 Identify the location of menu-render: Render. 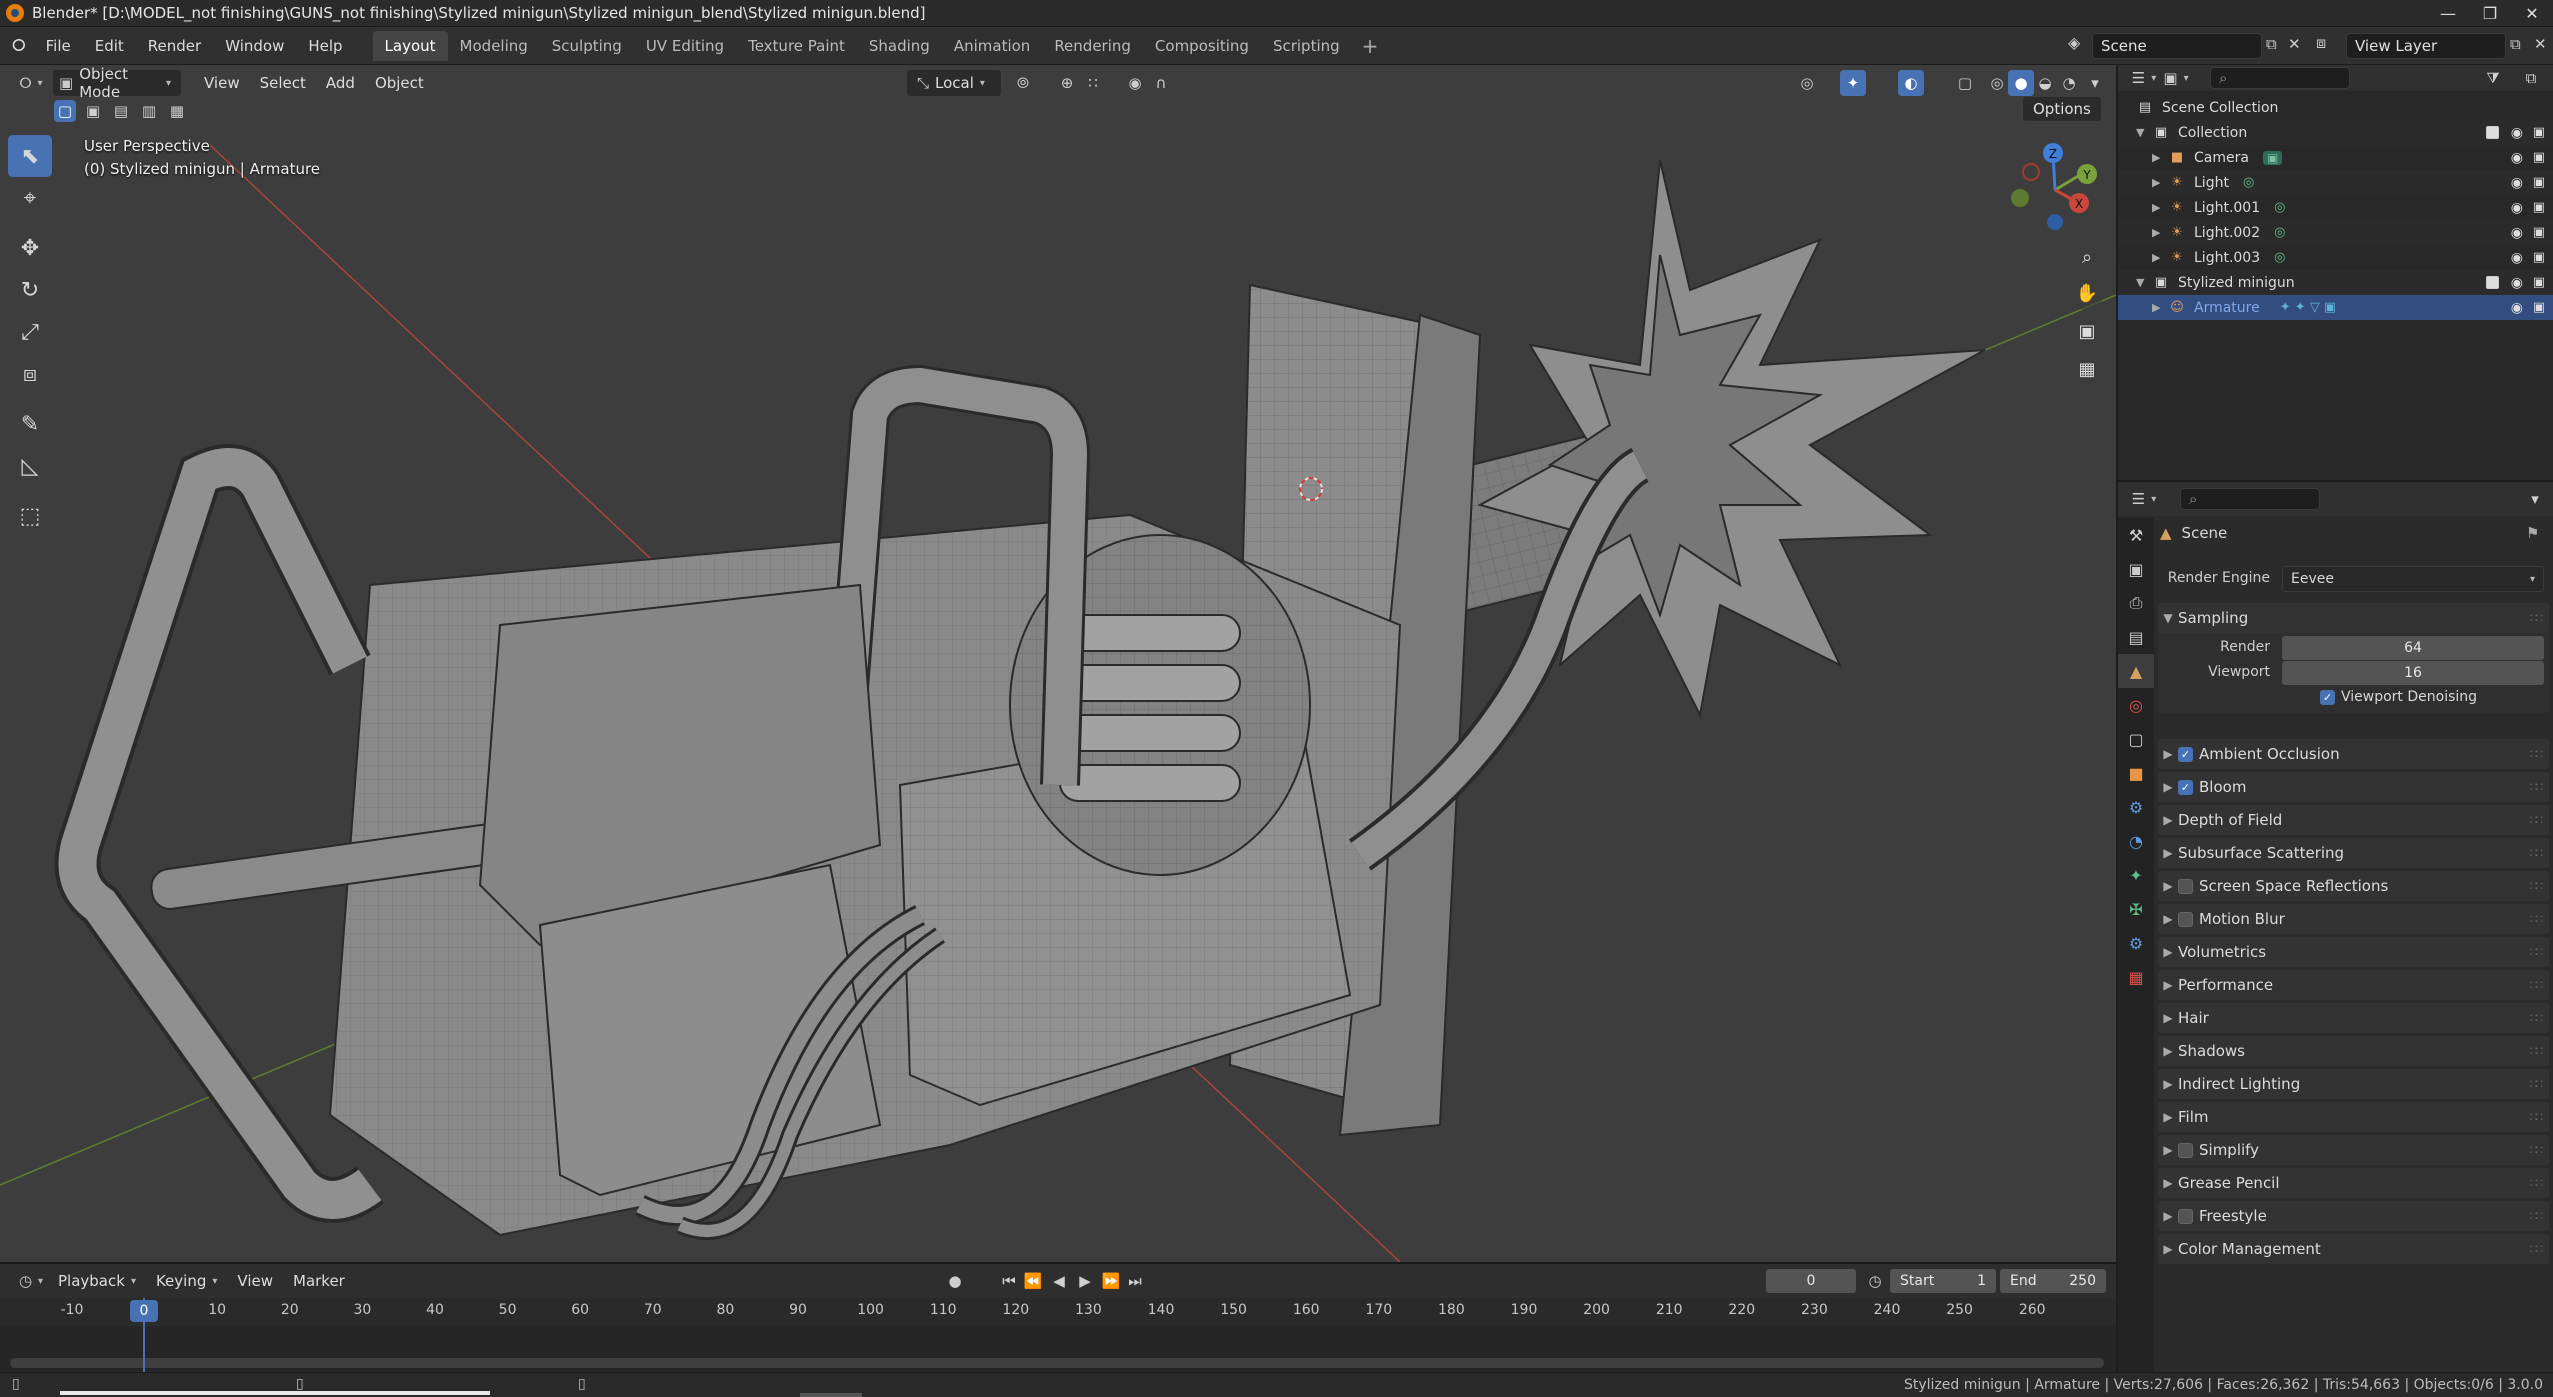
(174, 46).